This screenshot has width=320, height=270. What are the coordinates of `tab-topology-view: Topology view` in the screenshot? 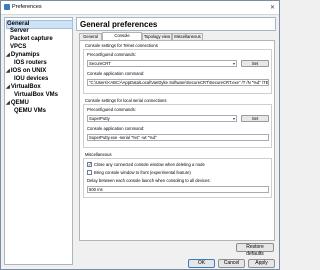 It's located at (157, 36).